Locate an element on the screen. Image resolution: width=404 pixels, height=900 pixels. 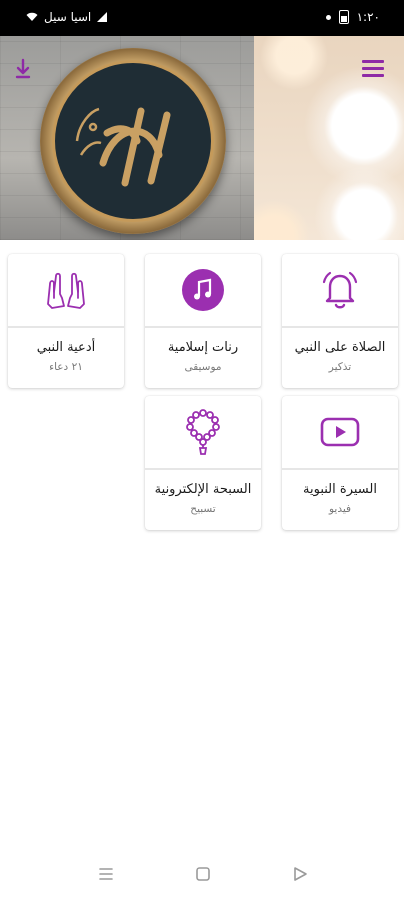
system-nav-bar is located at coordinates (202, 875).